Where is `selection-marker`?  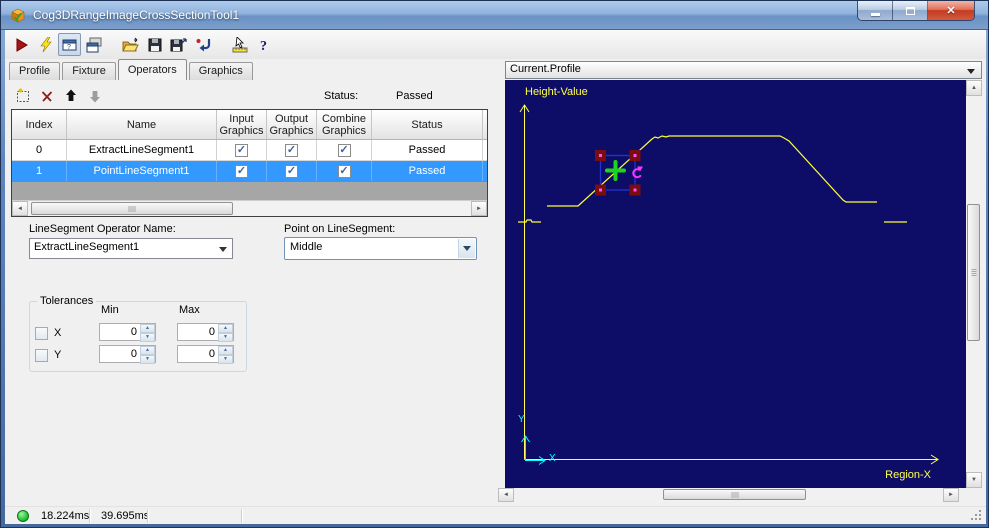 selection-marker is located at coordinates (619, 173).